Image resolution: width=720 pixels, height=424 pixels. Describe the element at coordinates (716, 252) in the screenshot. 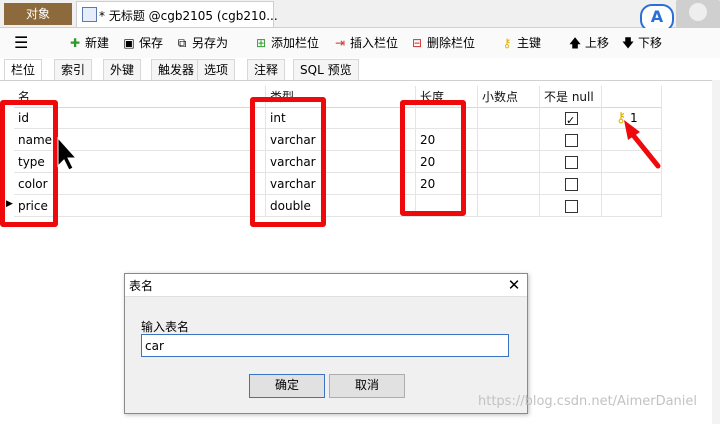

I see `vertical-scrollbar` at that location.